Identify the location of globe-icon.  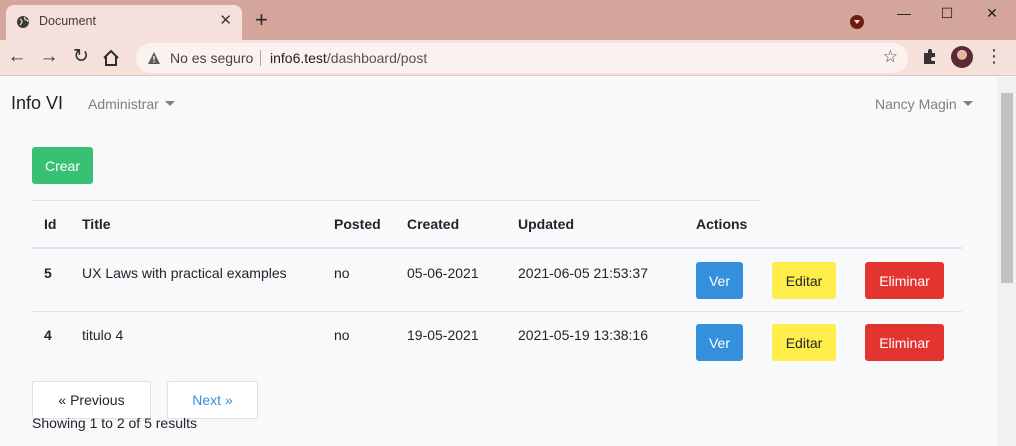
(23, 22).